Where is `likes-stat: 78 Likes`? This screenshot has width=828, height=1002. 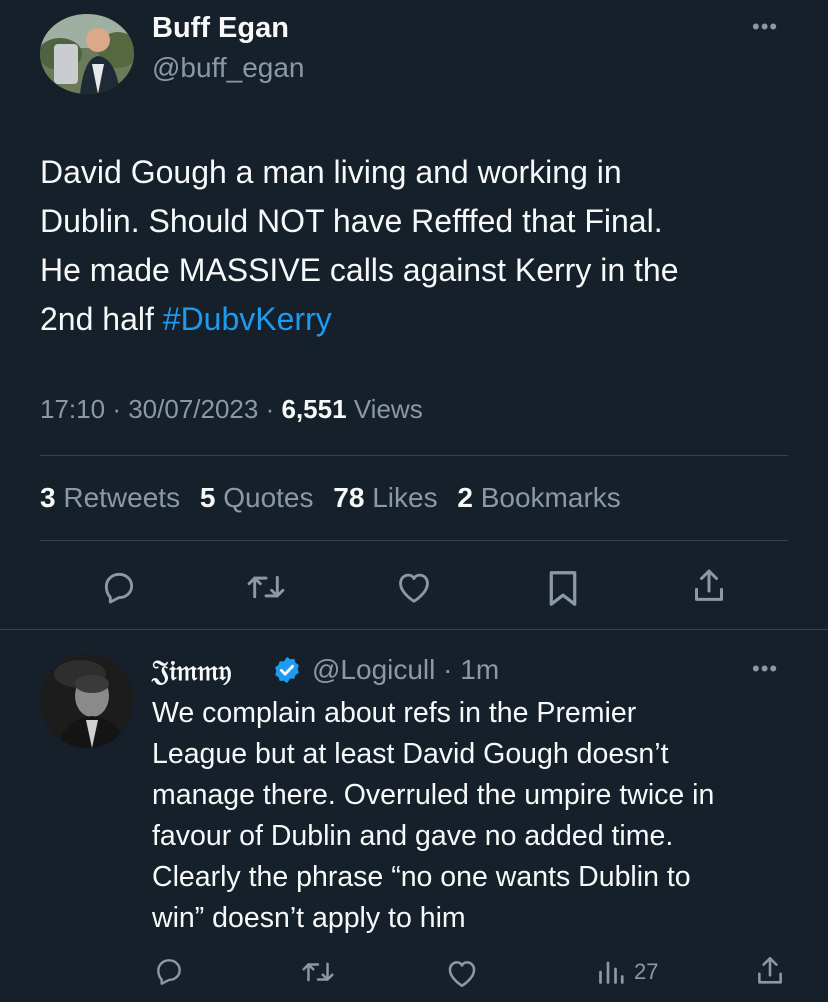 likes-stat: 78 Likes is located at coordinates (385, 497).